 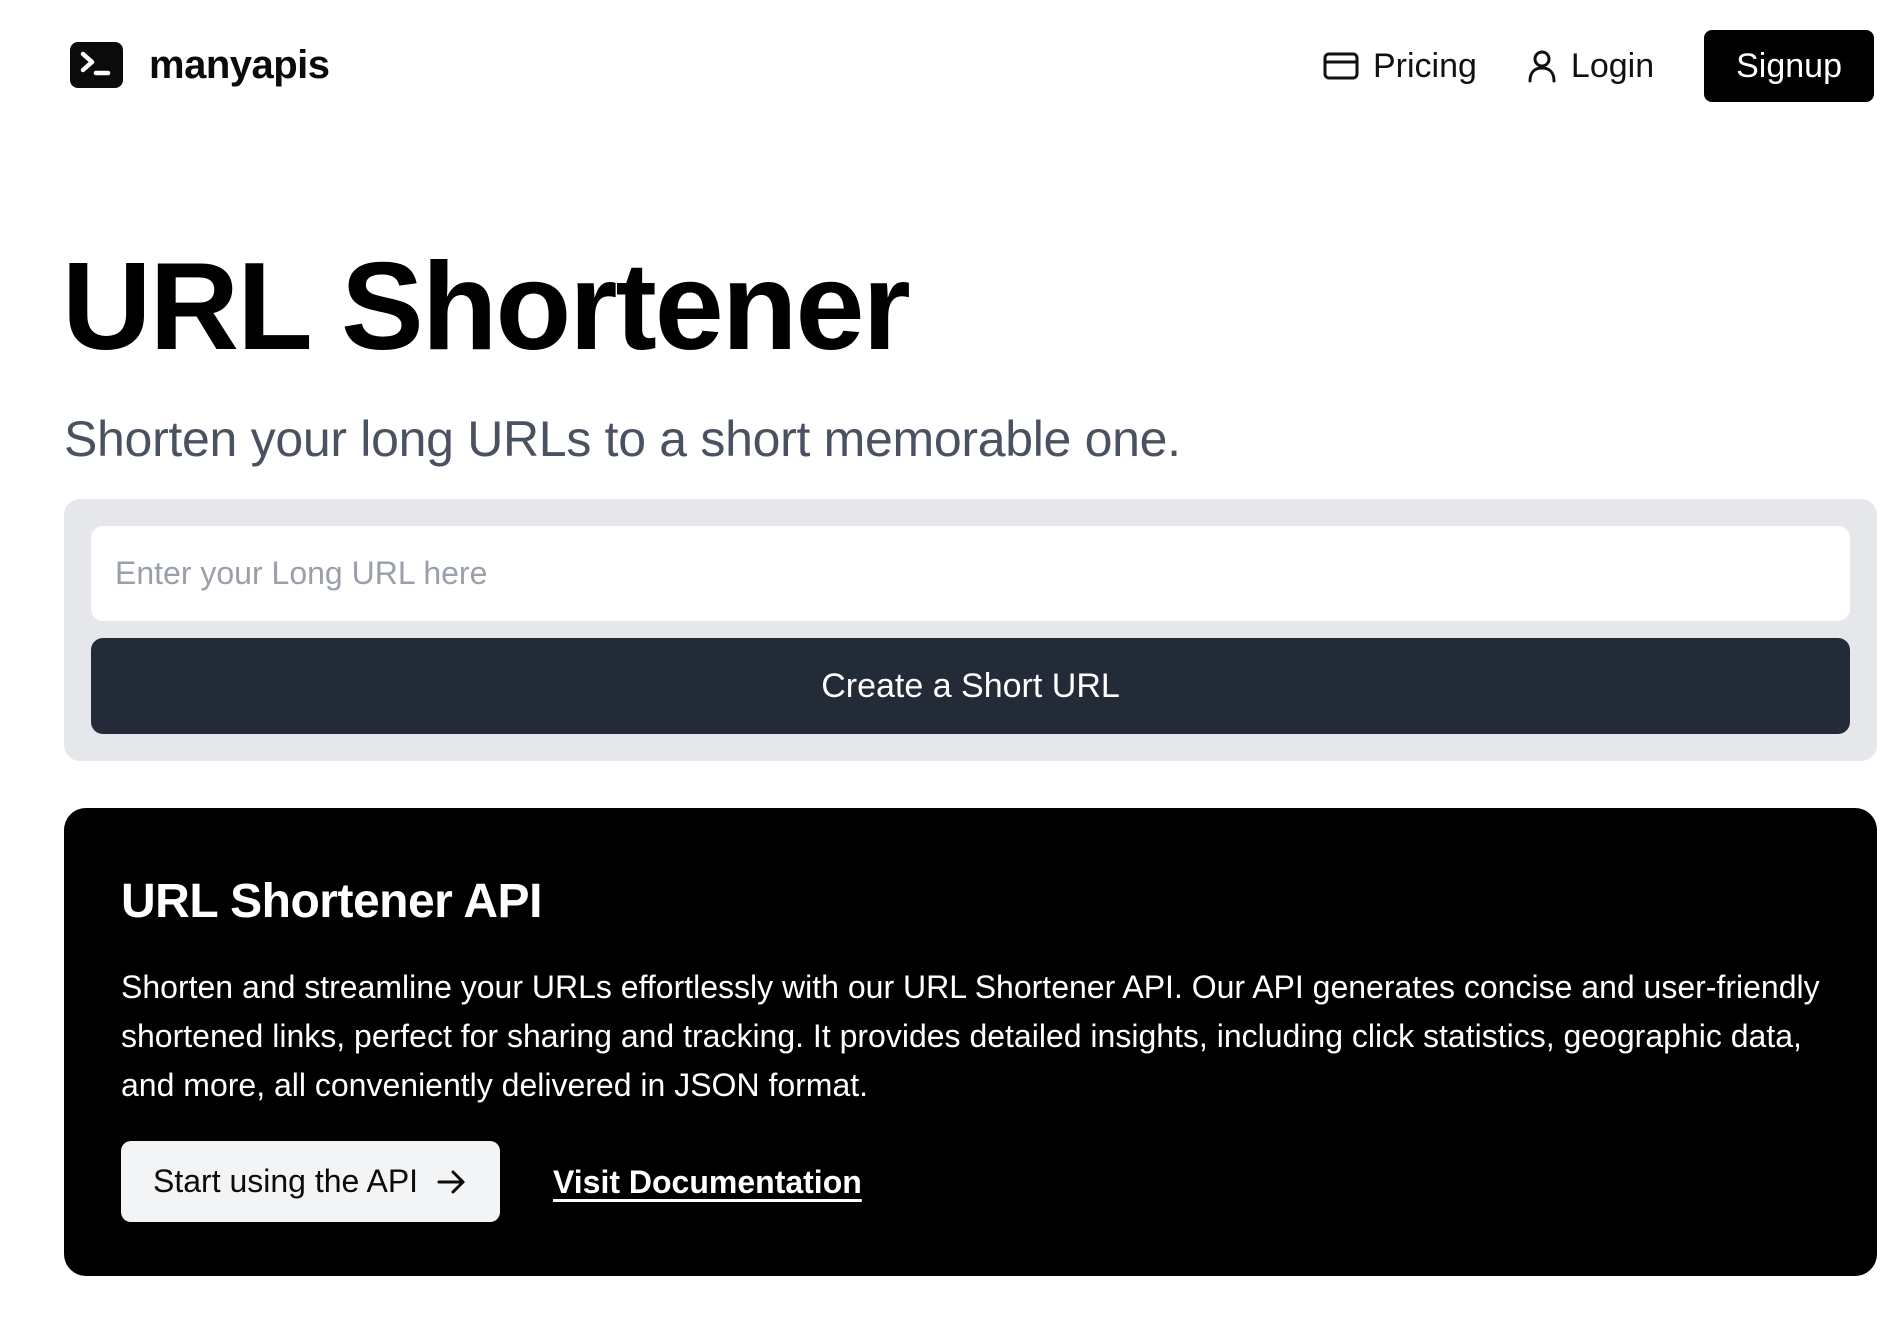 I want to click on main-nav: Pricing Login Signup, so click(x=1598, y=66).